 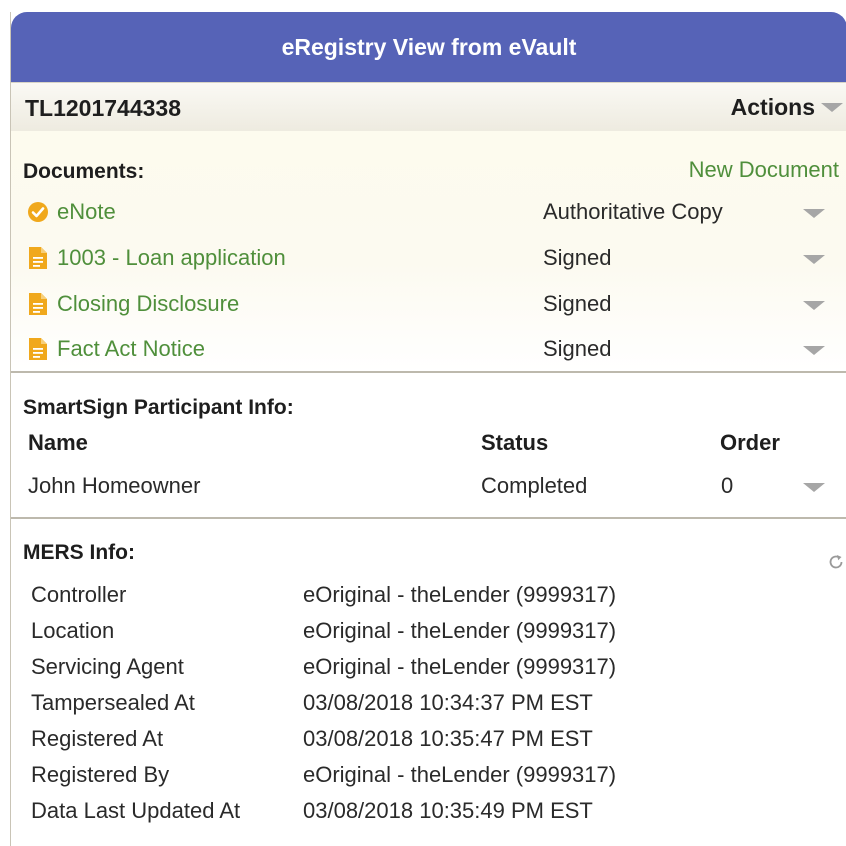 What do you see at coordinates (38, 212) in the screenshot?
I see `check-circle-icon` at bounding box center [38, 212].